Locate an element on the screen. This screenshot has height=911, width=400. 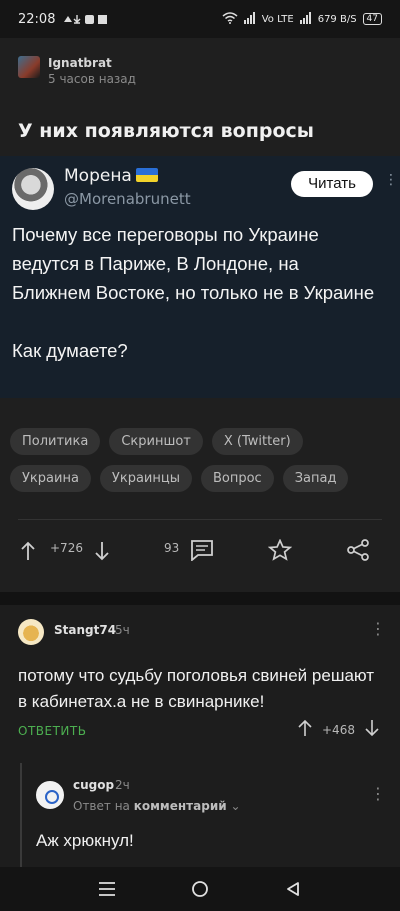
ukraine-flag-icon is located at coordinates (146, 175).